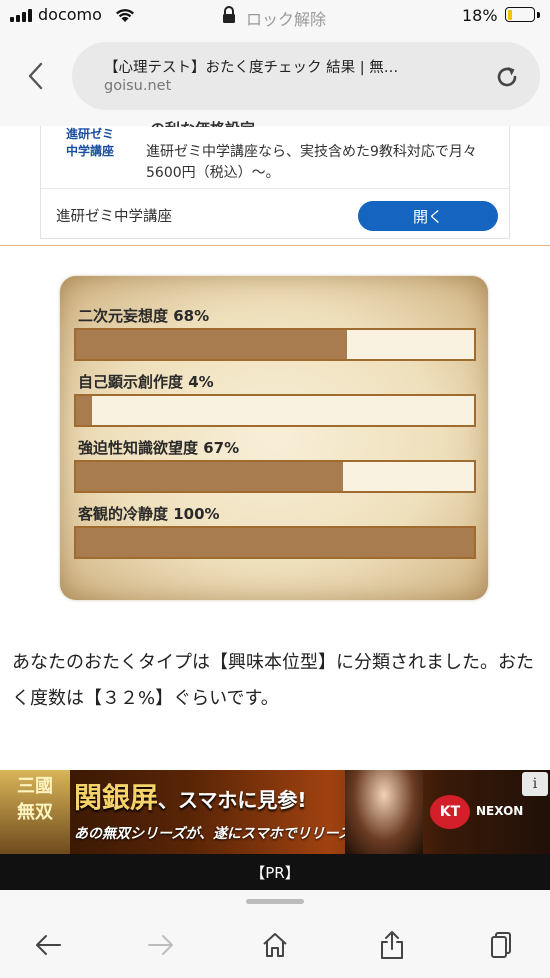 The height and width of the screenshot is (978, 550). What do you see at coordinates (480, 15) in the screenshot?
I see `battery-percentage: 18%` at bounding box center [480, 15].